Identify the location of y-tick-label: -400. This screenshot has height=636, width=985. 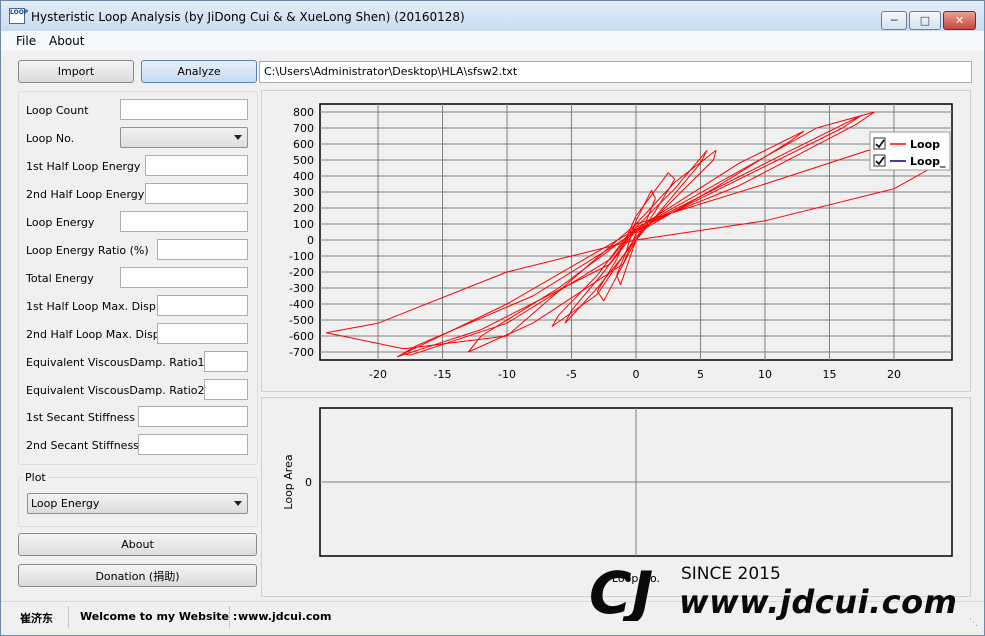
(301, 304).